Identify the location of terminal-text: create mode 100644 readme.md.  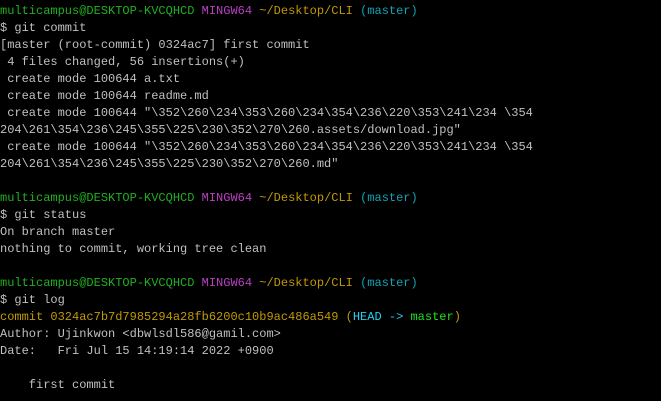
(104, 96).